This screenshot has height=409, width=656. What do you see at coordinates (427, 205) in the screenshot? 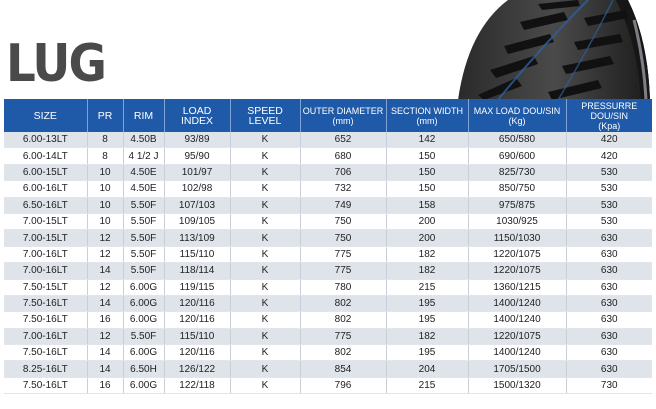
I see `table-cell: 158` at bounding box center [427, 205].